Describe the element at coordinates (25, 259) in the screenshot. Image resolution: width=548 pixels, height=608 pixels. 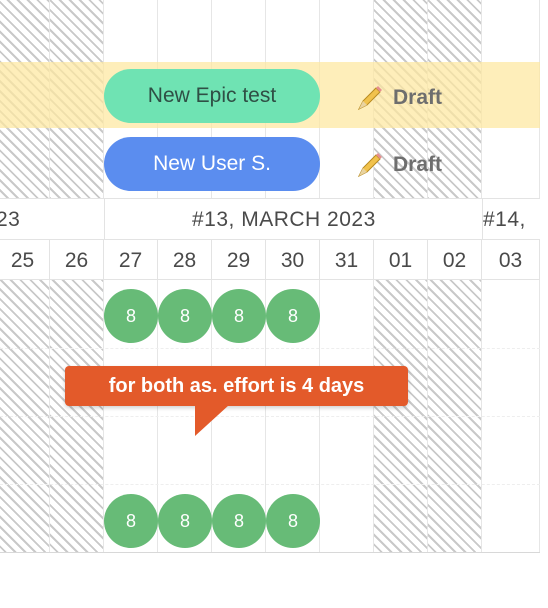
I see `day-label: 25` at that location.